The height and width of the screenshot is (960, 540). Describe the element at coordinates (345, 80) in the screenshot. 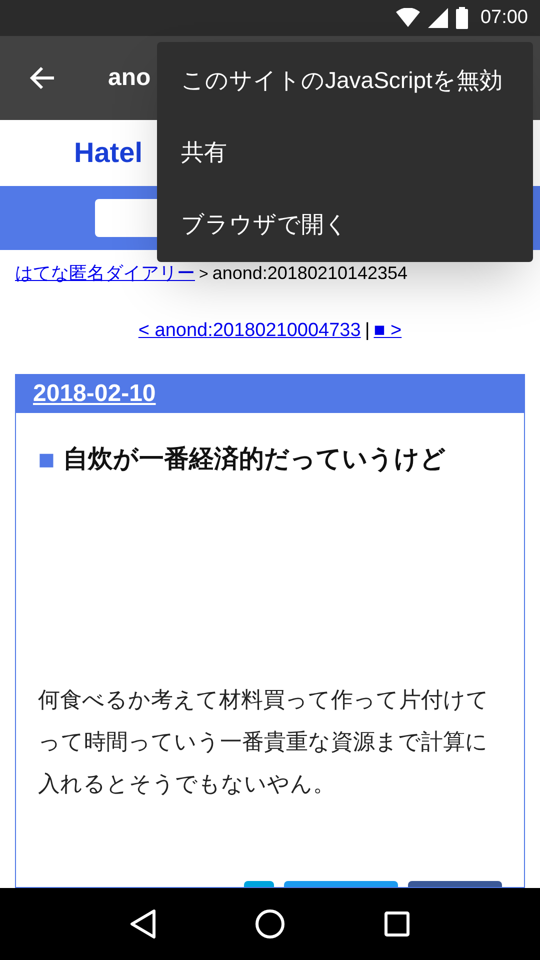

I see `menu-item: このサイトのJavaScriptを無効` at that location.